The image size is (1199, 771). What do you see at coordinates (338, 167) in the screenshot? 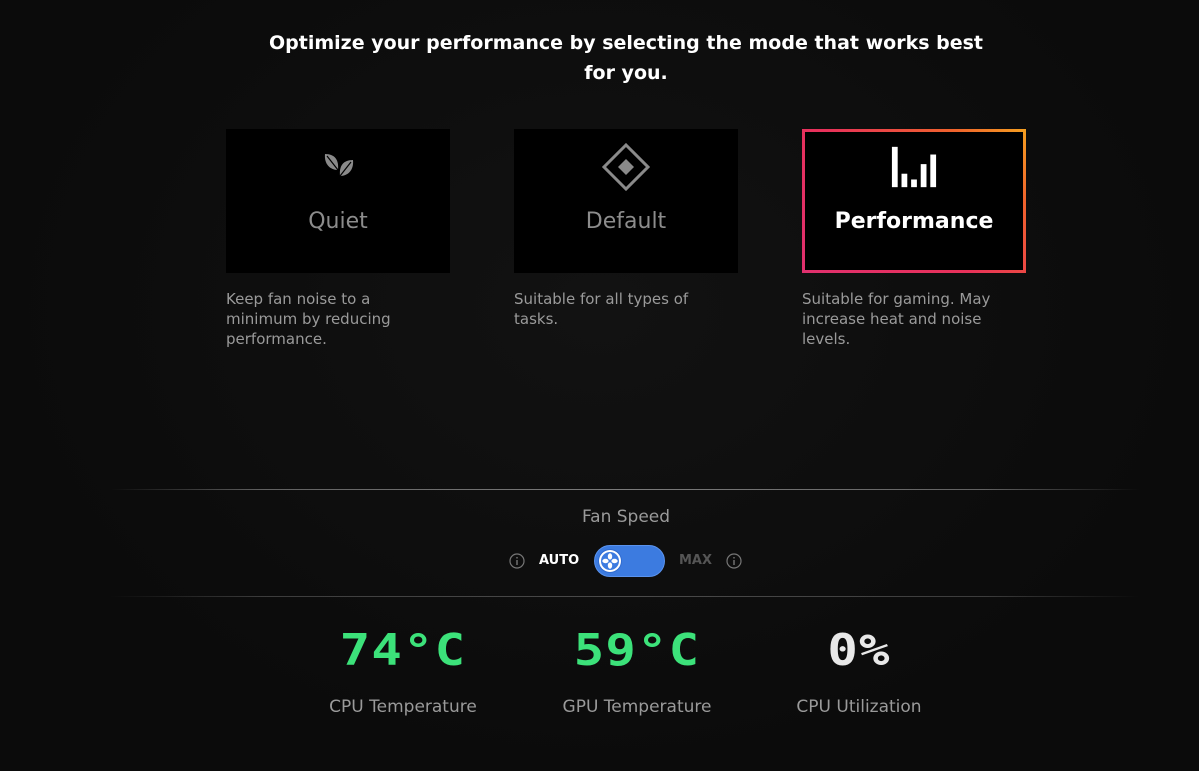
I see `leaf-icon` at bounding box center [338, 167].